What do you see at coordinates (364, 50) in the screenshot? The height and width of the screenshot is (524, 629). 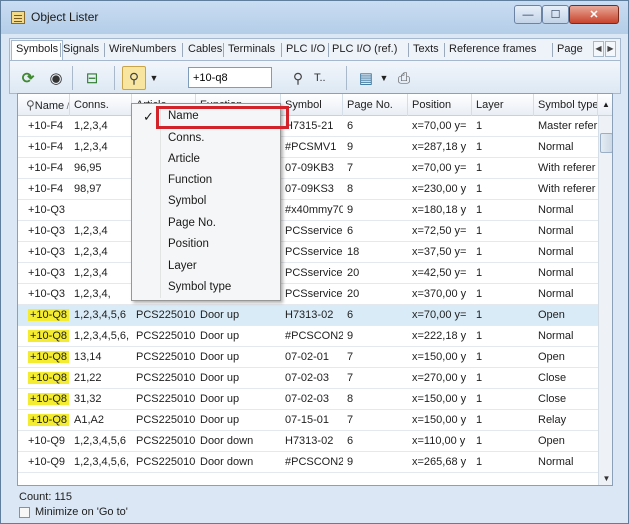 I see `tab-plc-io-ref: PLC I/O (ref.)` at bounding box center [364, 50].